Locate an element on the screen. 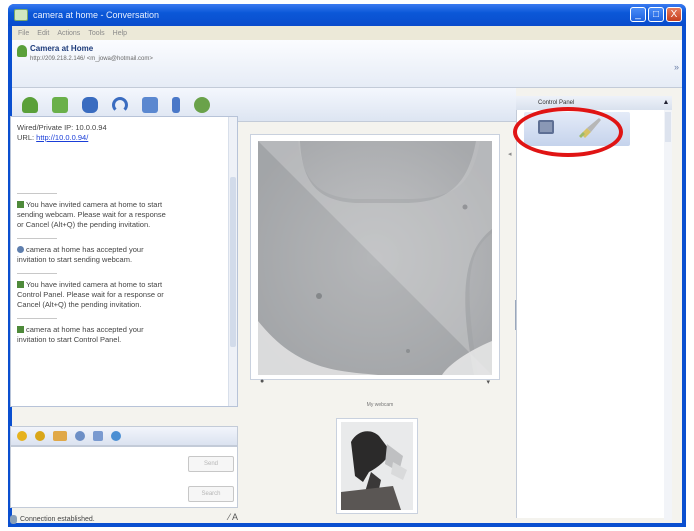  maximize-button: □ is located at coordinates (656, 14).